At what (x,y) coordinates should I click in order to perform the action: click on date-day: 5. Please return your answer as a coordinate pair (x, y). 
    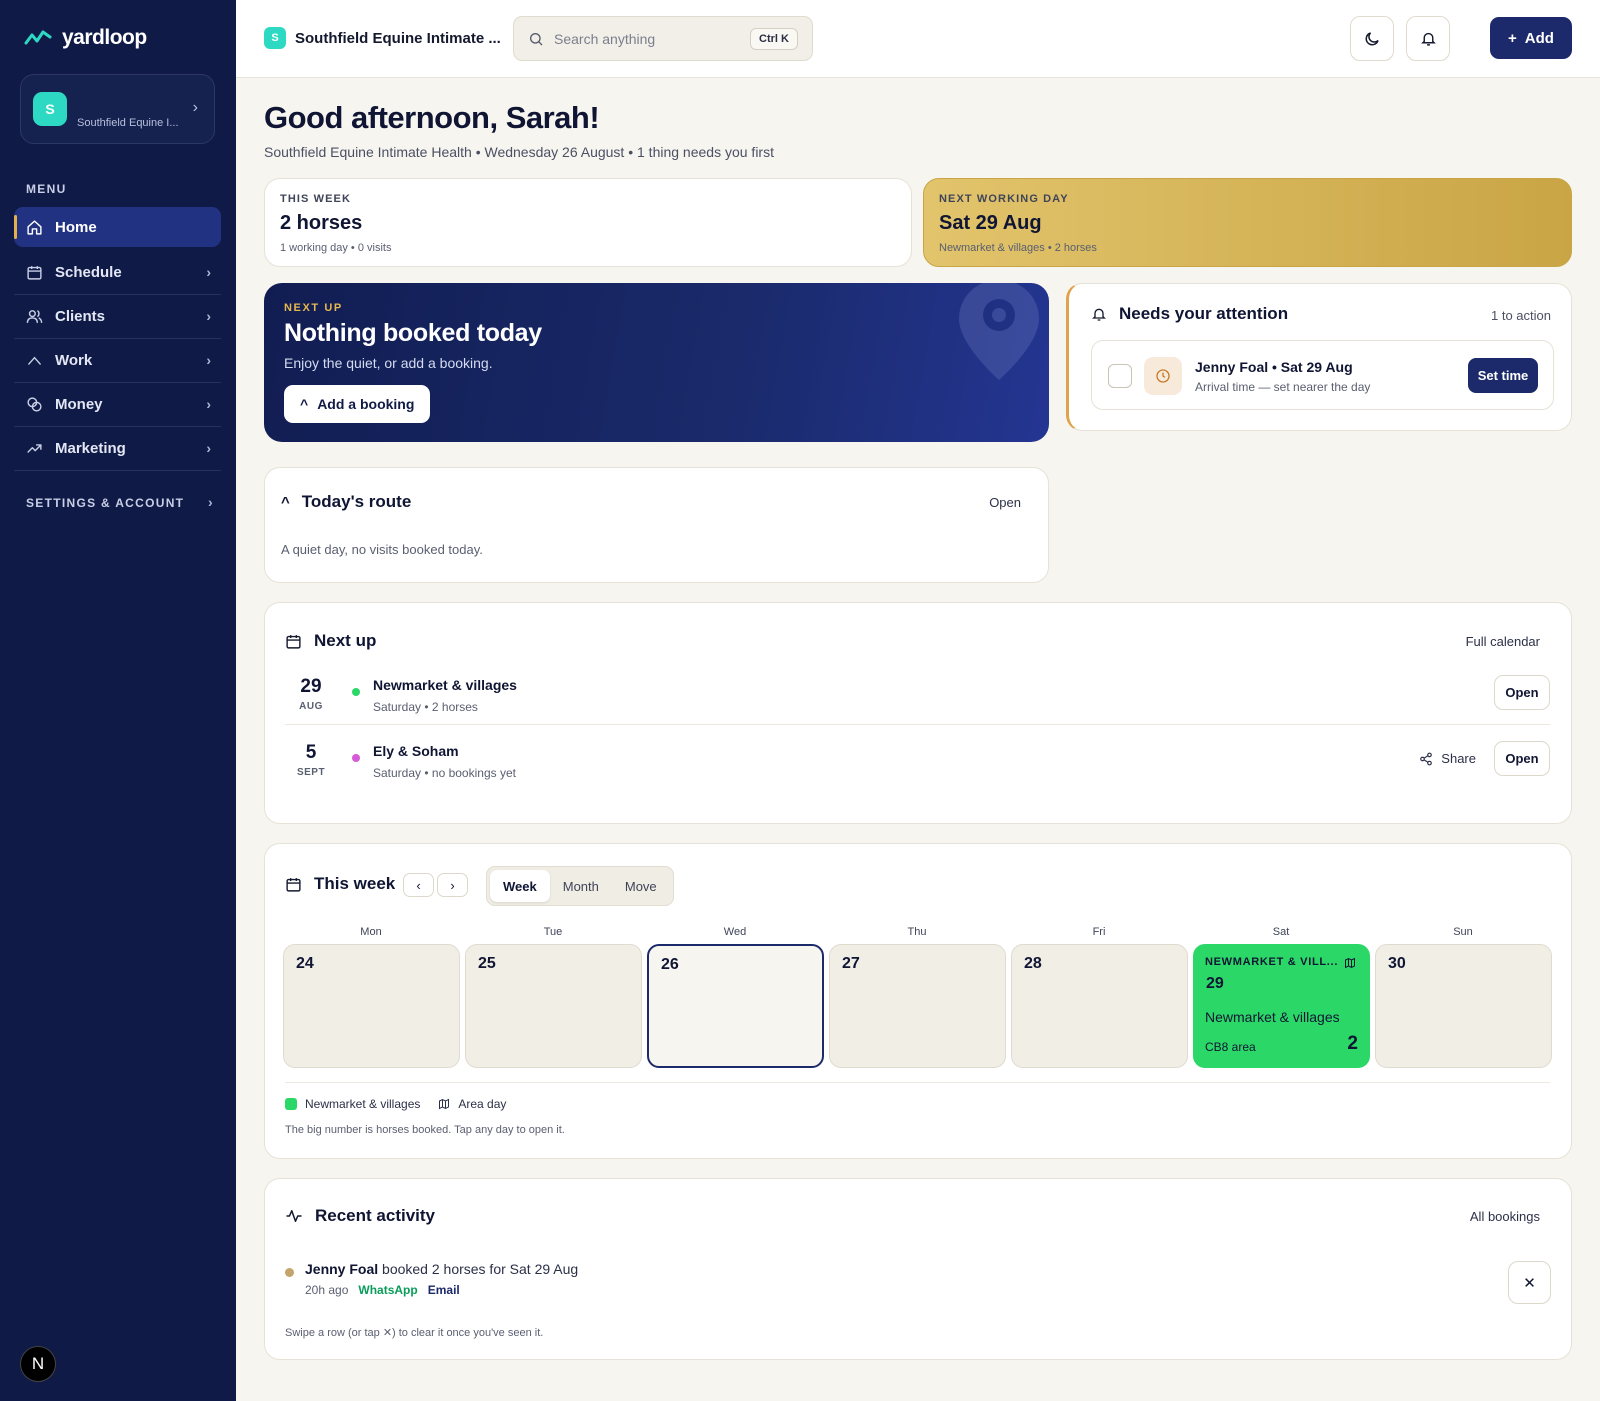
    Looking at the image, I should click on (311, 752).